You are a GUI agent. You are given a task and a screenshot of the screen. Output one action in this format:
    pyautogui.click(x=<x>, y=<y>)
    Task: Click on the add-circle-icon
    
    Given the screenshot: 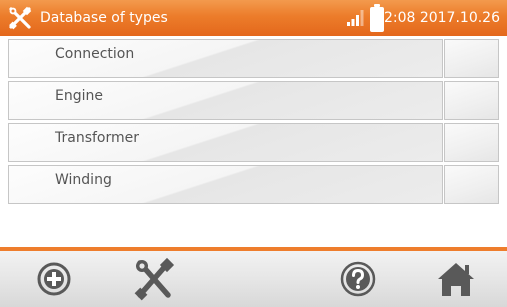 What is the action you would take?
    pyautogui.click(x=54, y=283)
    